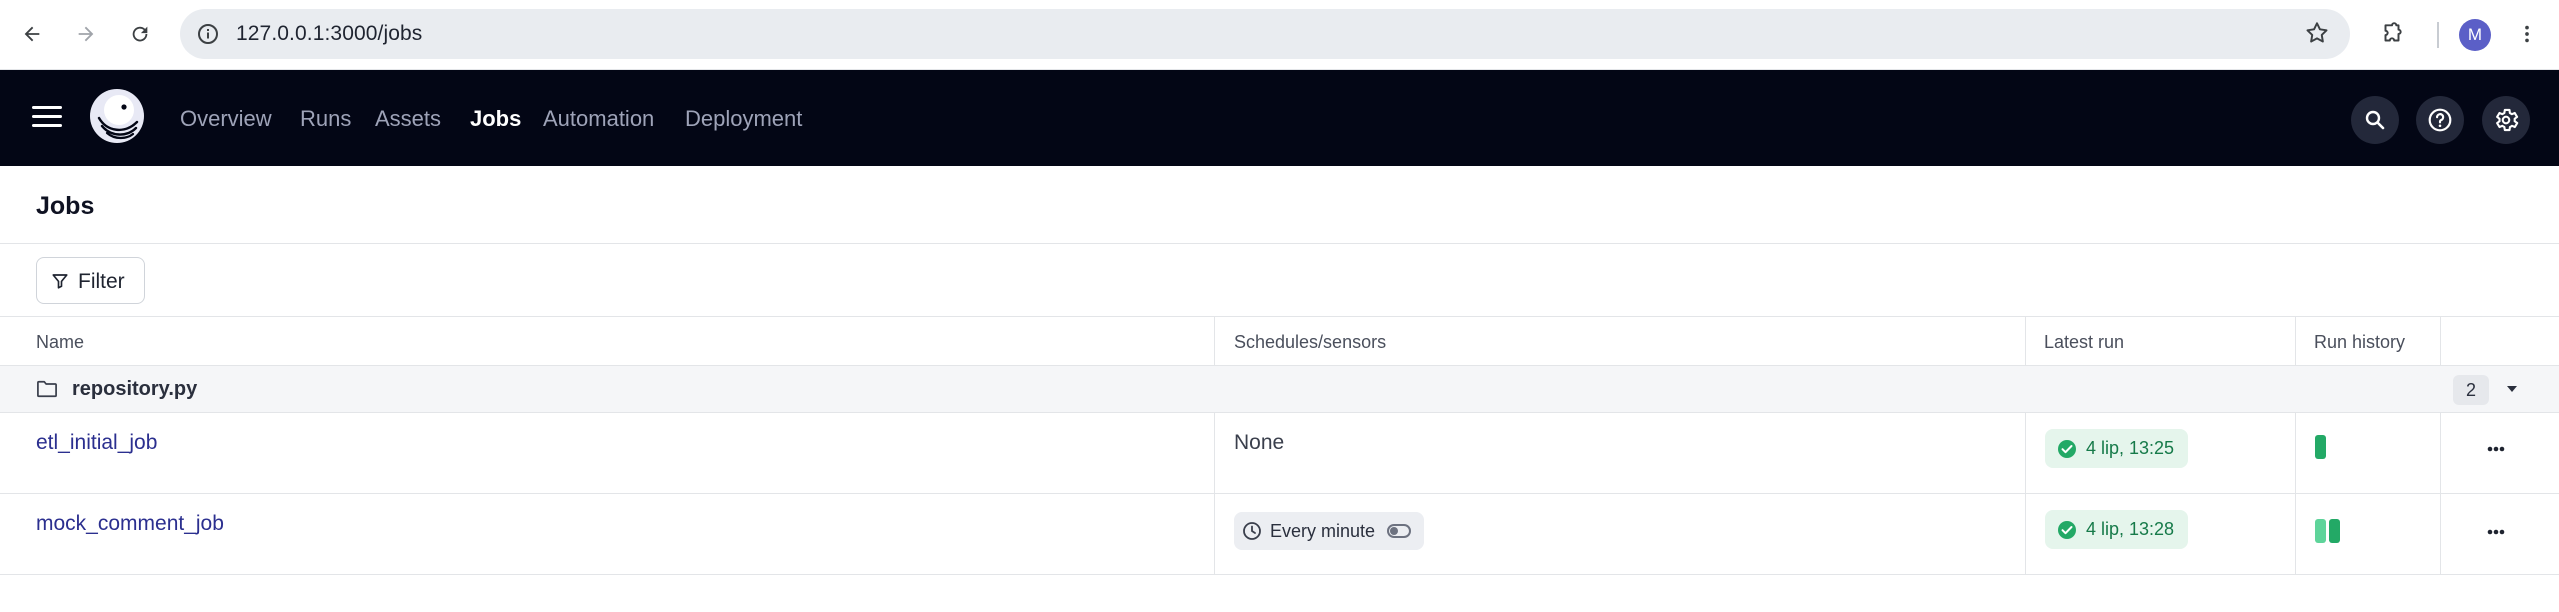  I want to click on table-row: etl_initial_job None 4 lip, 13:25, so click(1279, 453).